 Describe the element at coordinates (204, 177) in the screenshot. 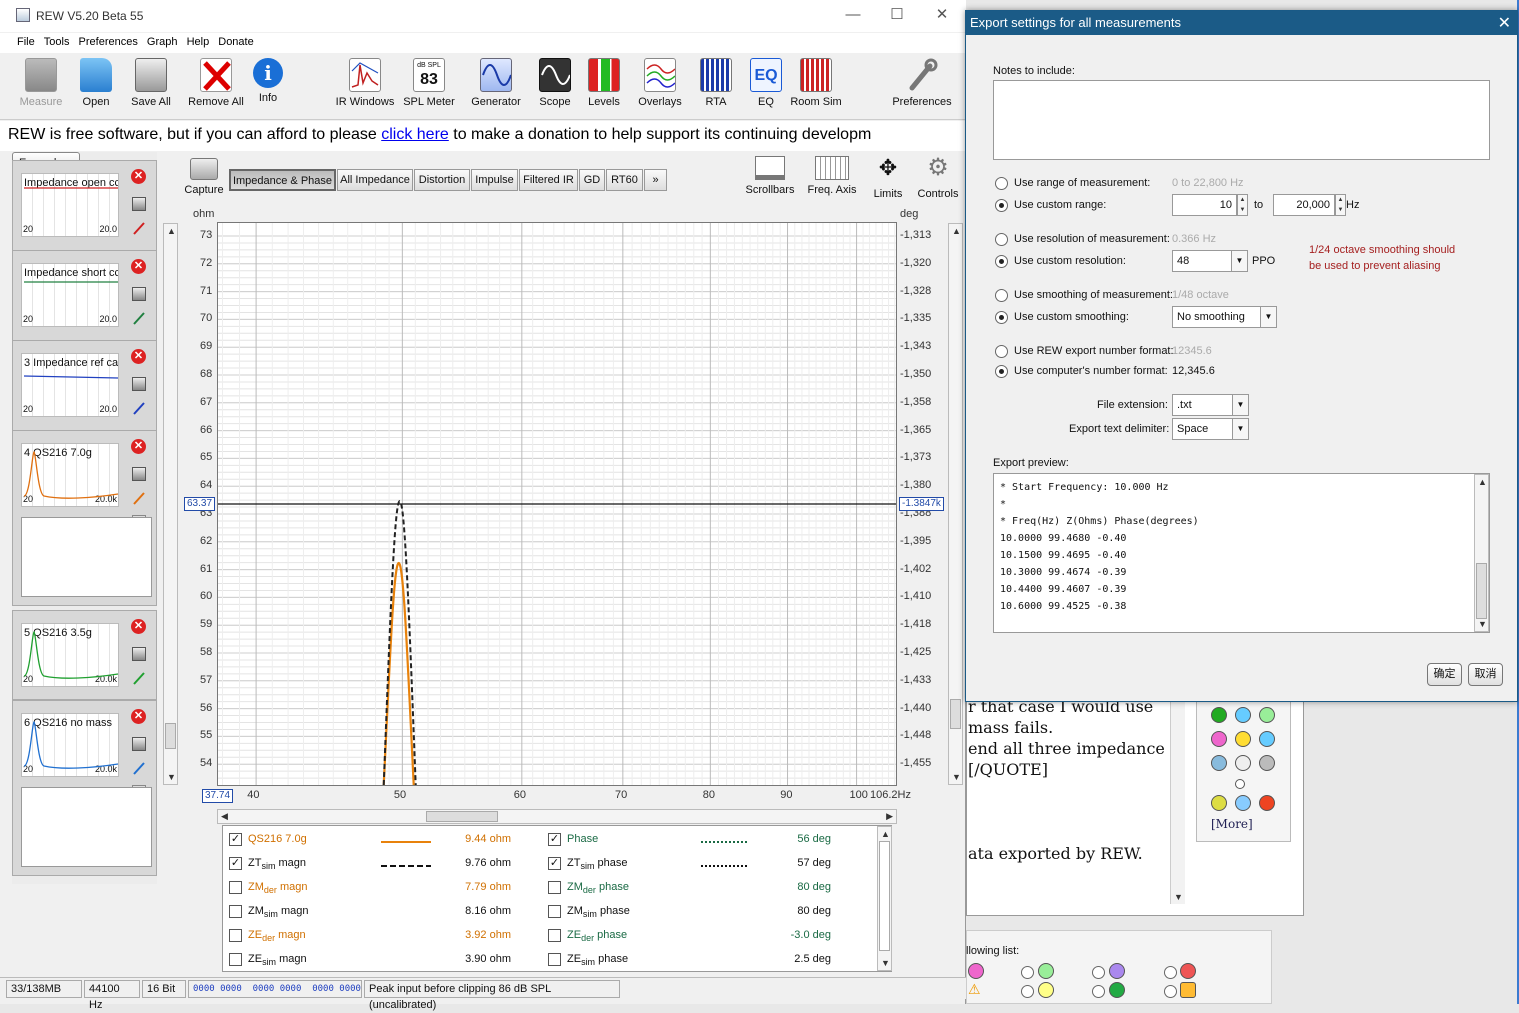

I see `capture-button: Capture` at that location.